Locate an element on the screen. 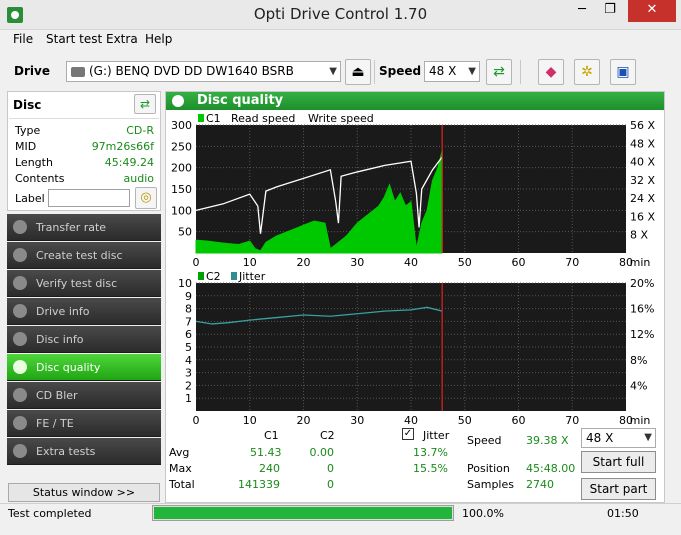  nav-item-label: Extra tests is located at coordinates (66, 451).